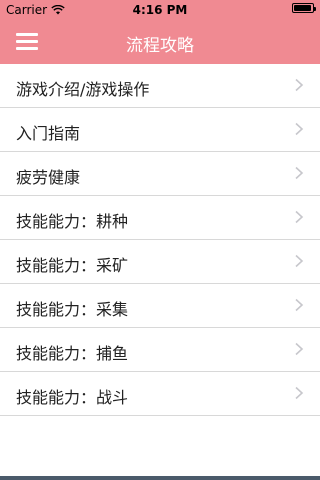 The image size is (320, 480). Describe the element at coordinates (48, 177) in the screenshot. I see `list-item-label: 疲劳健康` at that location.